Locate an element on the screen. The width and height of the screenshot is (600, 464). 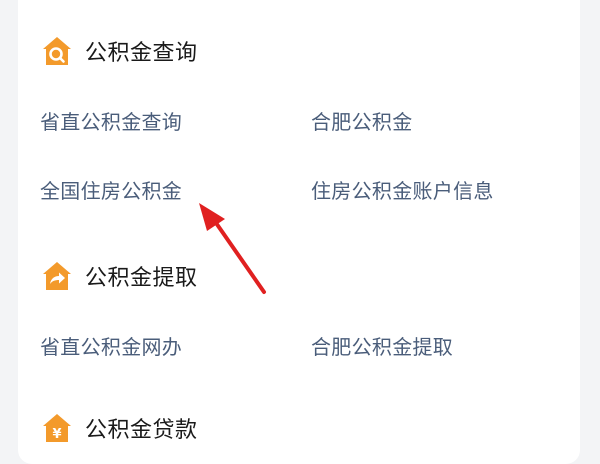
house-search-icon is located at coordinates (57, 51).